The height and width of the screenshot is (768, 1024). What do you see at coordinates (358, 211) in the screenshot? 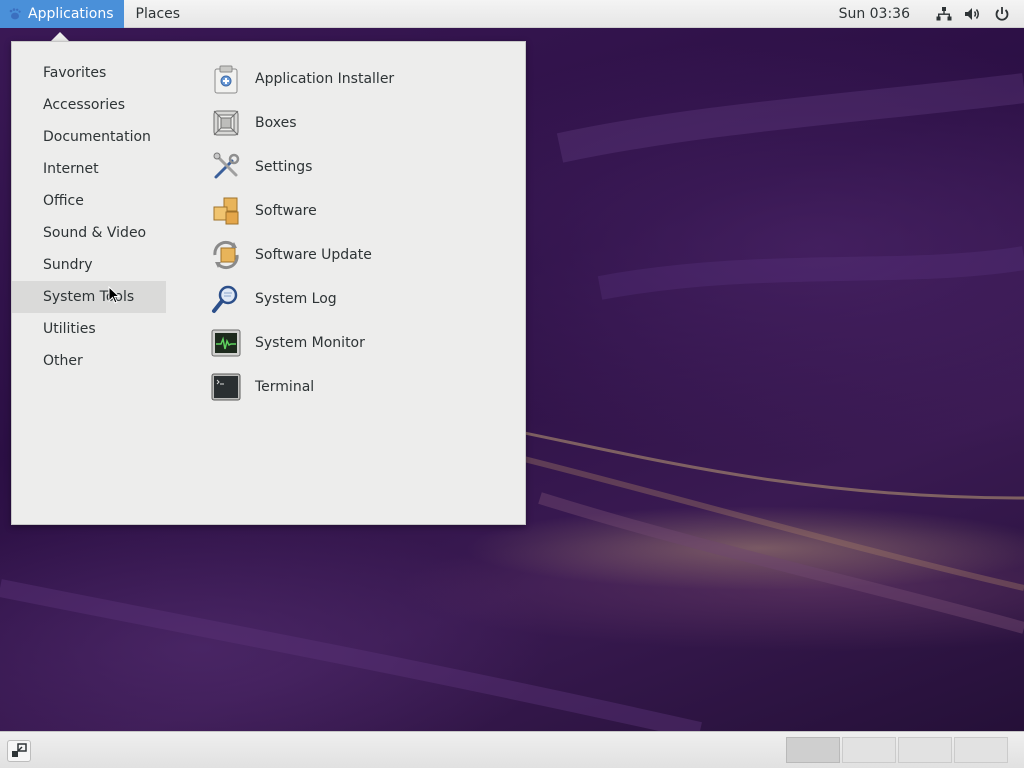
I see `app-software: Software` at bounding box center [358, 211].